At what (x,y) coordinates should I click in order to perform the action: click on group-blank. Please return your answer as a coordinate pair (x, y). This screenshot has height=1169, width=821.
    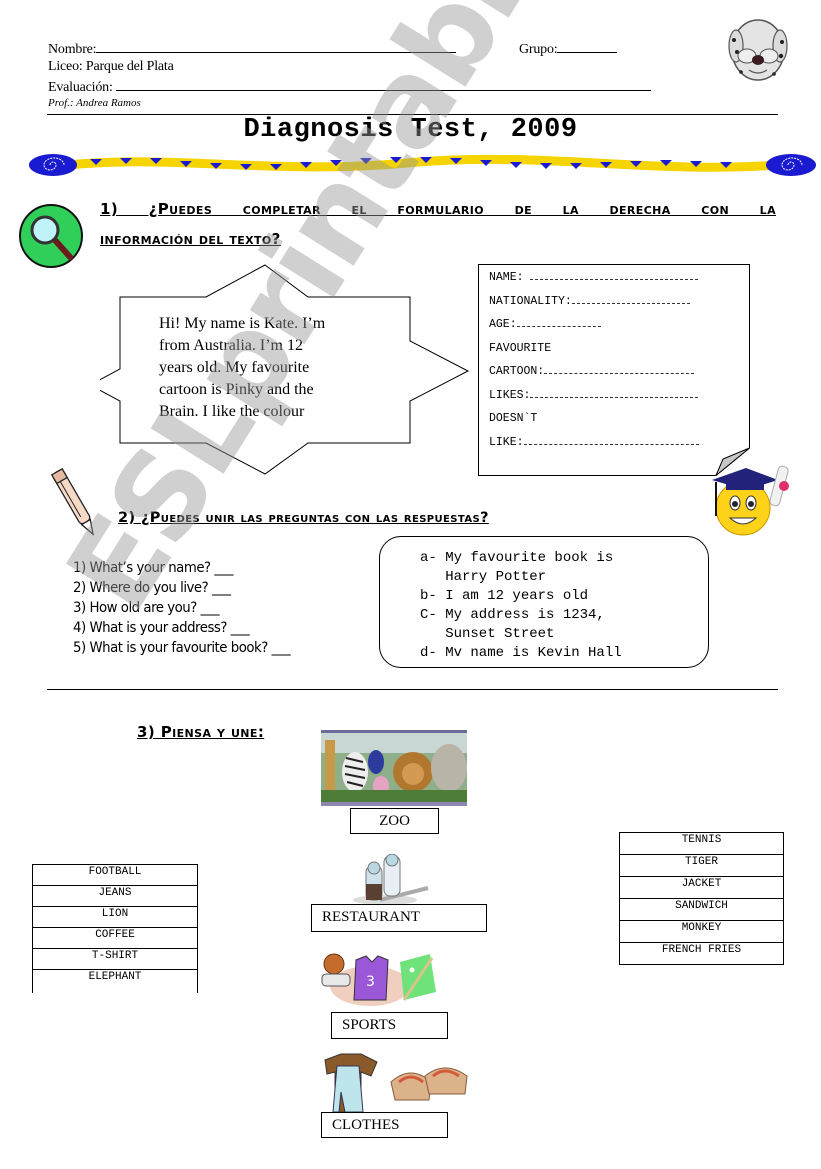
    Looking at the image, I should click on (587, 46).